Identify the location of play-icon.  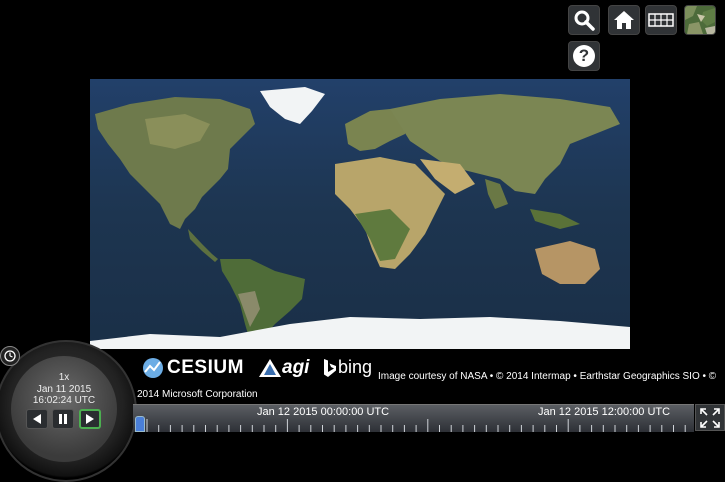
(90, 419).